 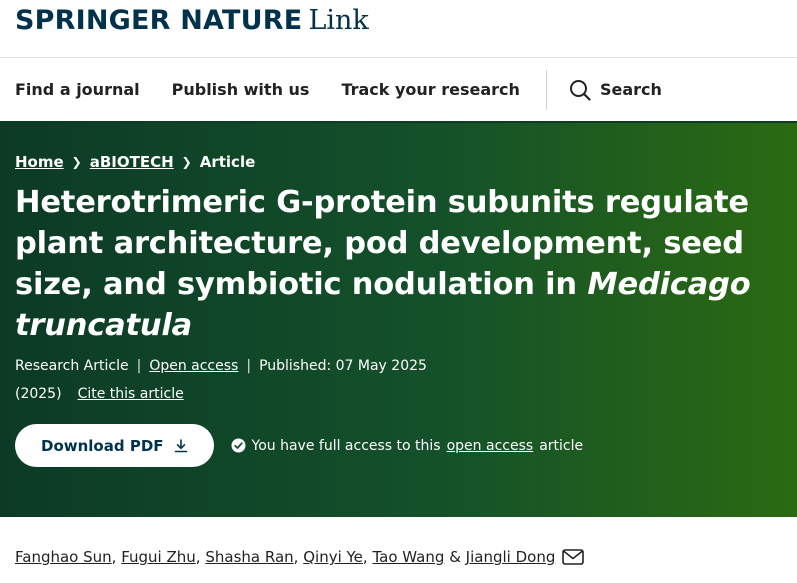 What do you see at coordinates (398, 21) in the screenshot?
I see `springer-link-logo: SPRINGER NATURE Link` at bounding box center [398, 21].